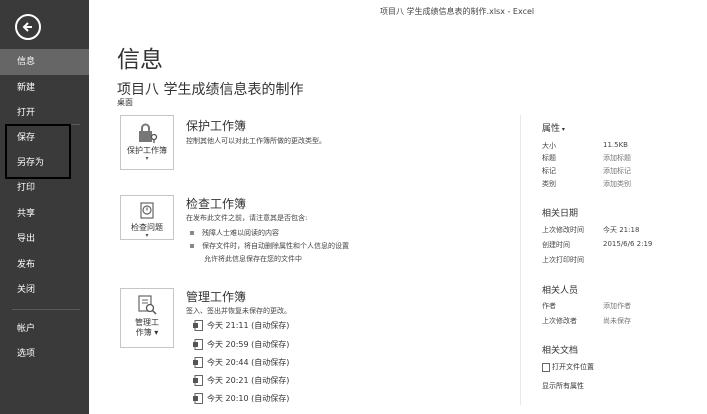  I want to click on manage-workbook-tile-label-2: 作簿, so click(143, 332).